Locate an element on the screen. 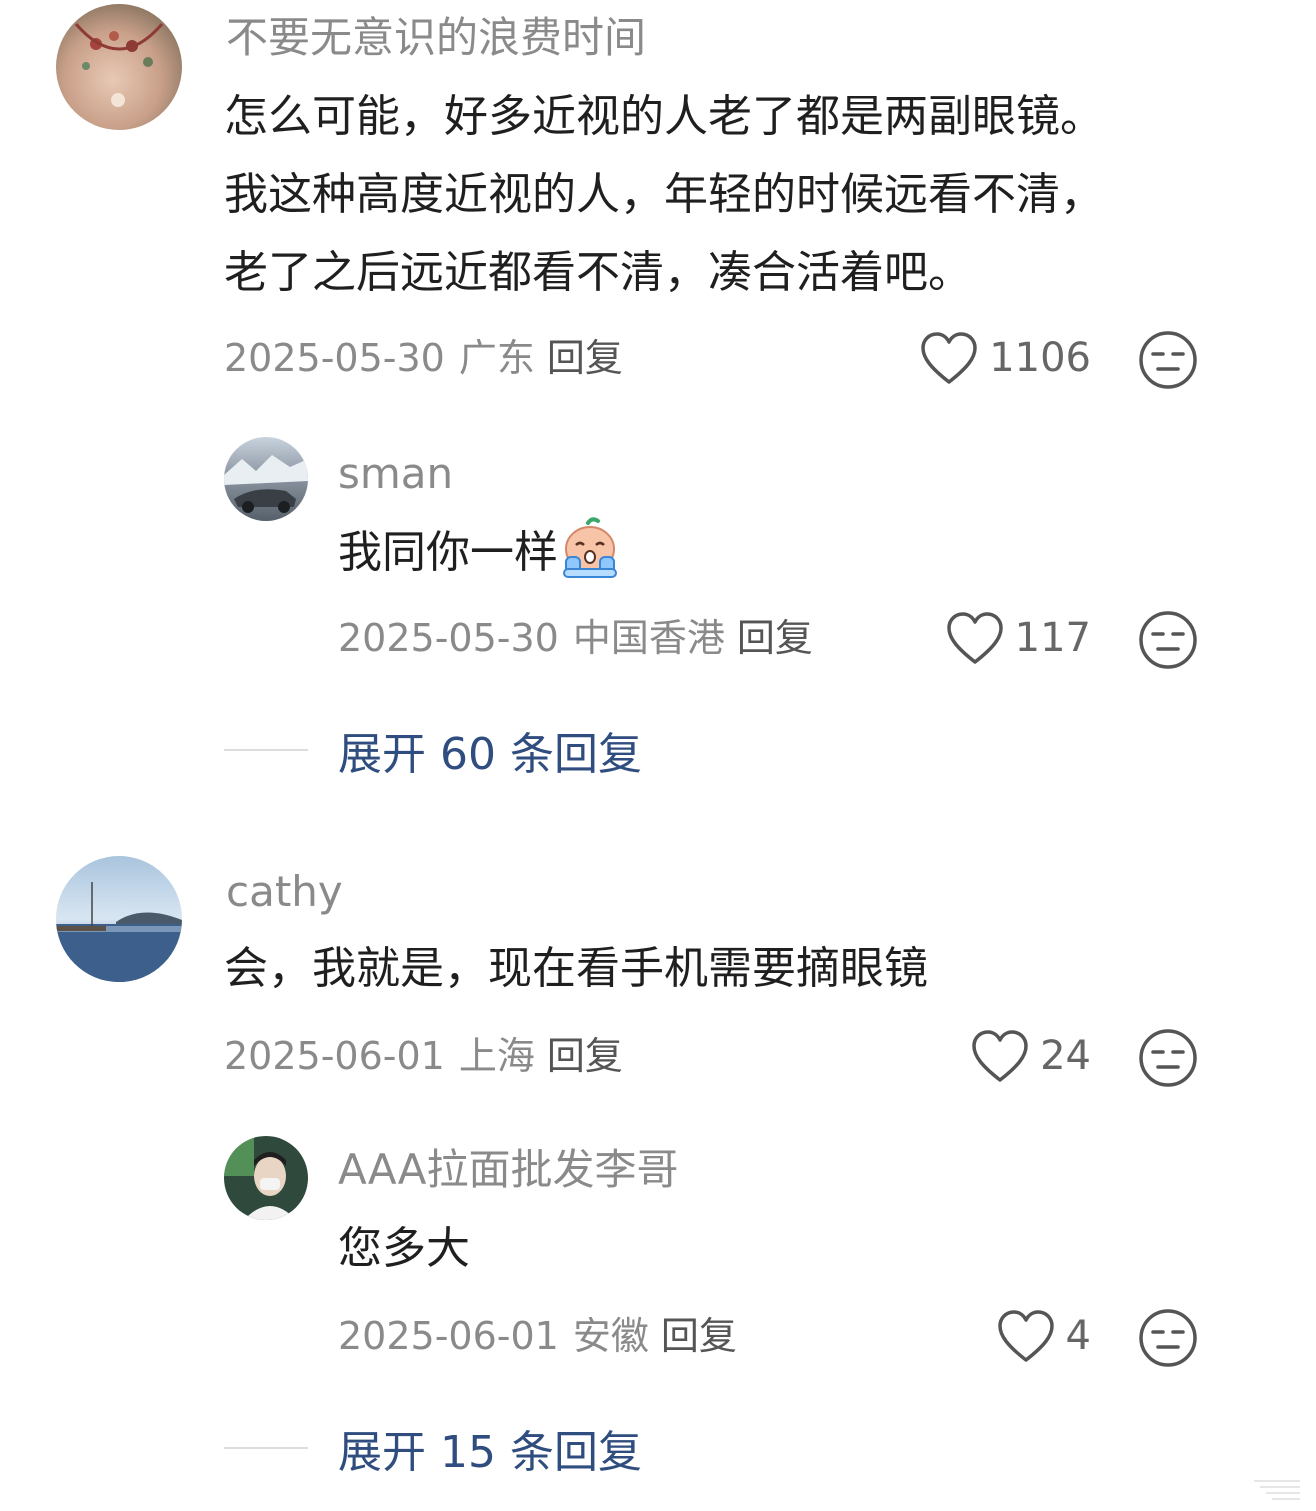  expand-replies-label: 展开 15 条回复 is located at coordinates (490, 1452).